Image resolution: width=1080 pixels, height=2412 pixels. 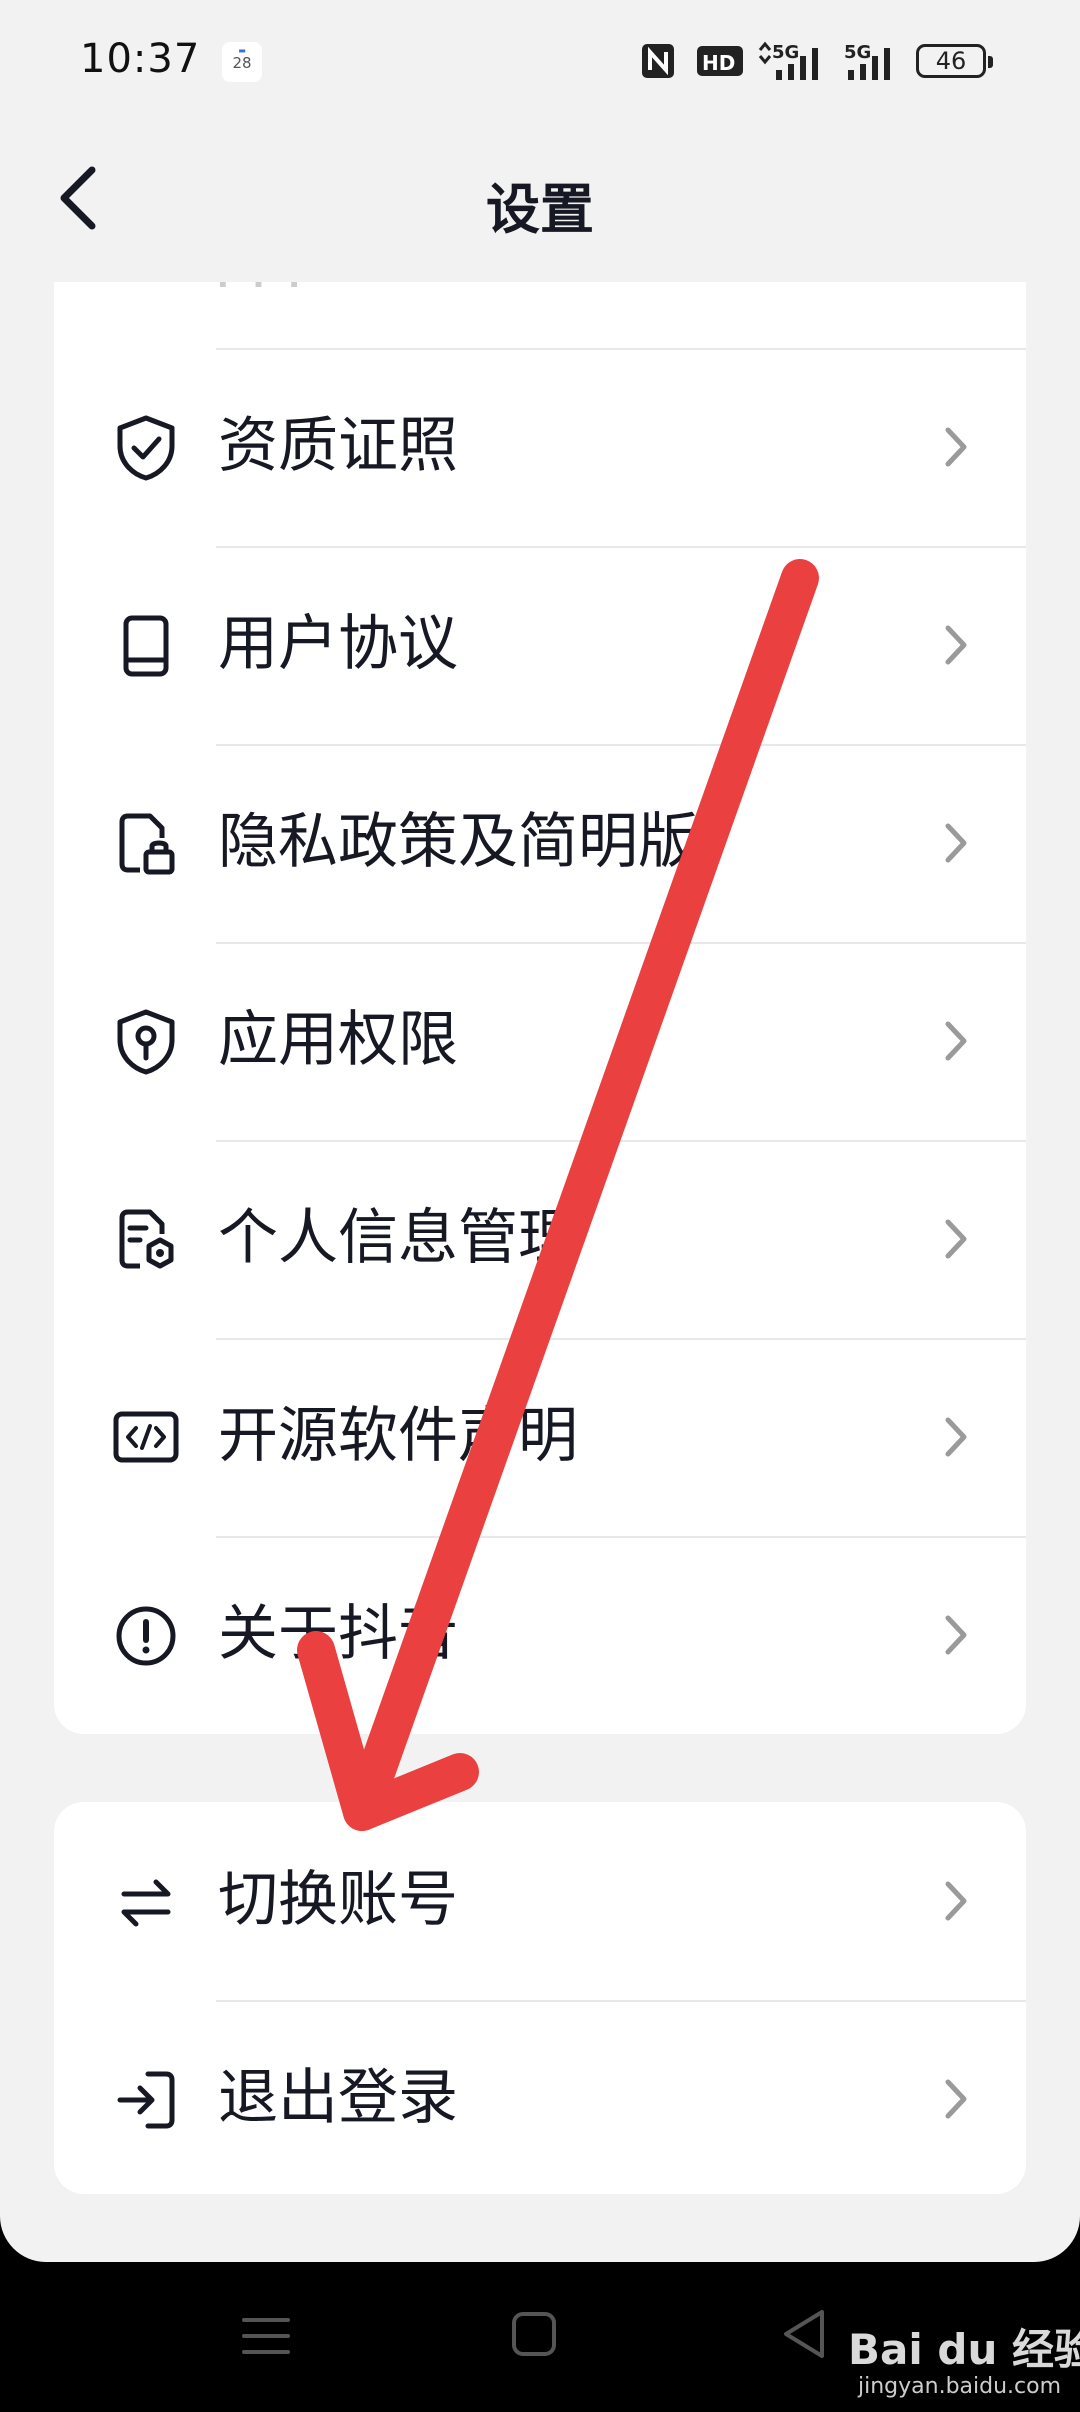 What do you see at coordinates (146, 1239) in the screenshot?
I see `document-gear-icon` at bounding box center [146, 1239].